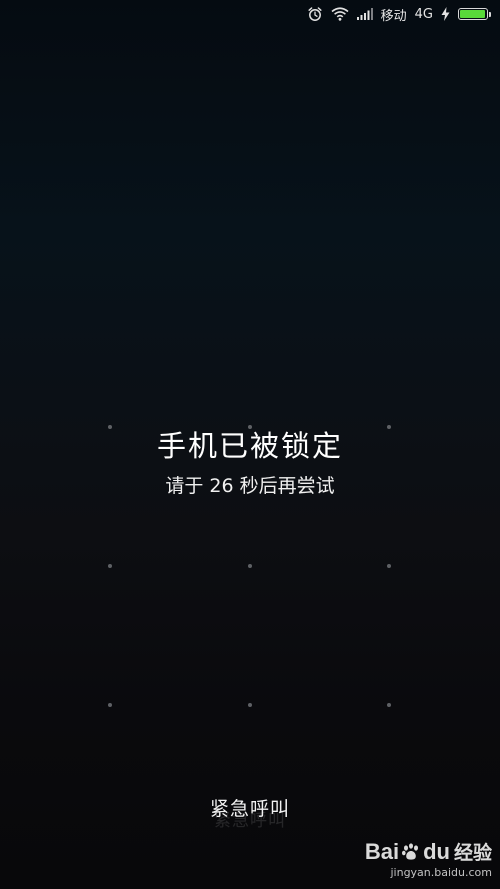  I want to click on battery-icon, so click(474, 14).